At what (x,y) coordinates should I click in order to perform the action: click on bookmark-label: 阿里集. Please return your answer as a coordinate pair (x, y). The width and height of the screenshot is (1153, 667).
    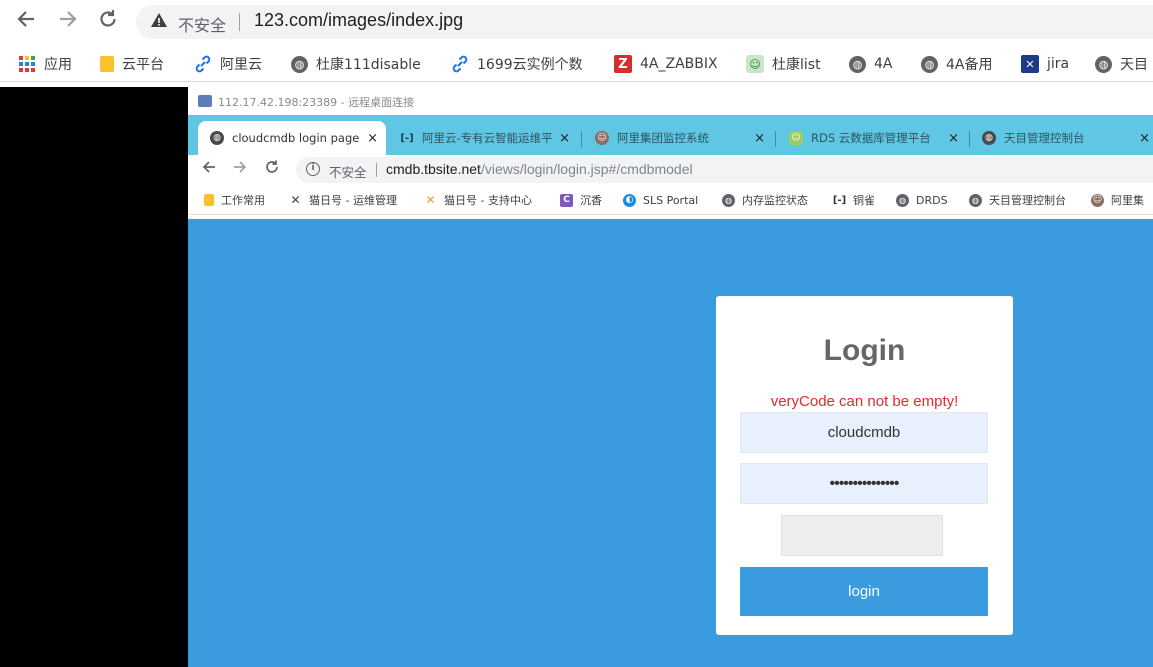
    Looking at the image, I should click on (1127, 200).